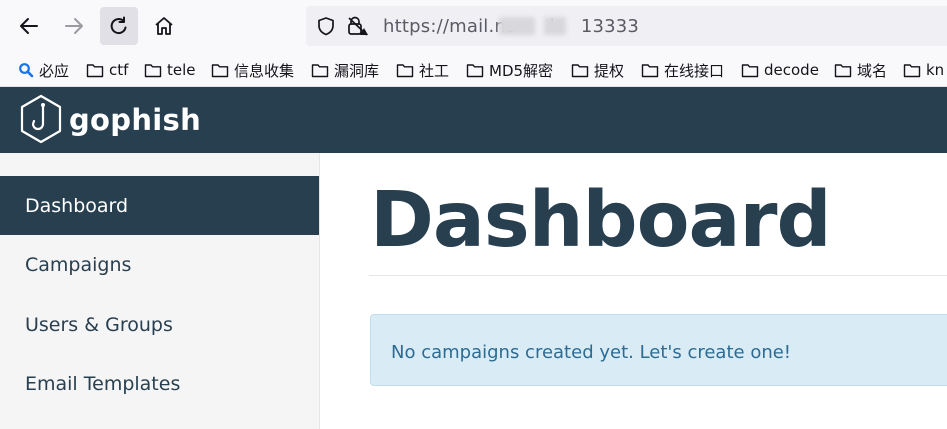  I want to click on bookmark-folder: kn, so click(923, 70).